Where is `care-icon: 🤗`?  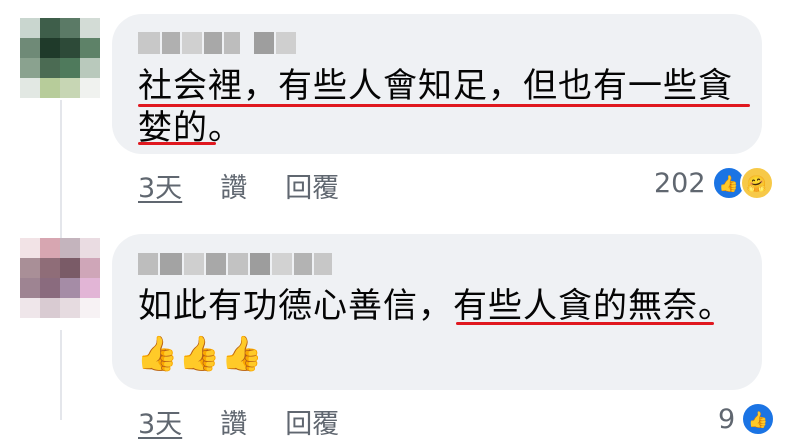
care-icon: 🤗 is located at coordinates (756, 183).